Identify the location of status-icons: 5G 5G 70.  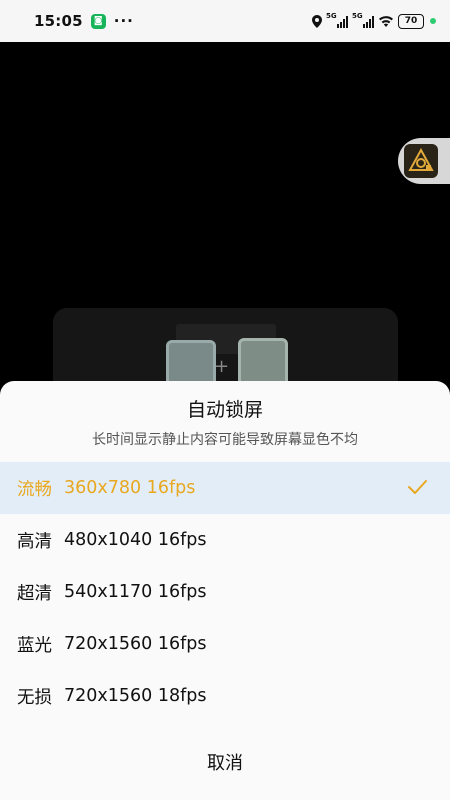
(374, 20).